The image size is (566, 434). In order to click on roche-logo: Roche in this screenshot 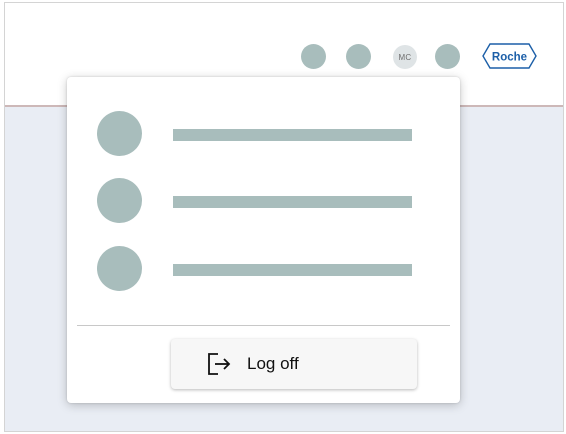, I will do `click(509, 56)`.